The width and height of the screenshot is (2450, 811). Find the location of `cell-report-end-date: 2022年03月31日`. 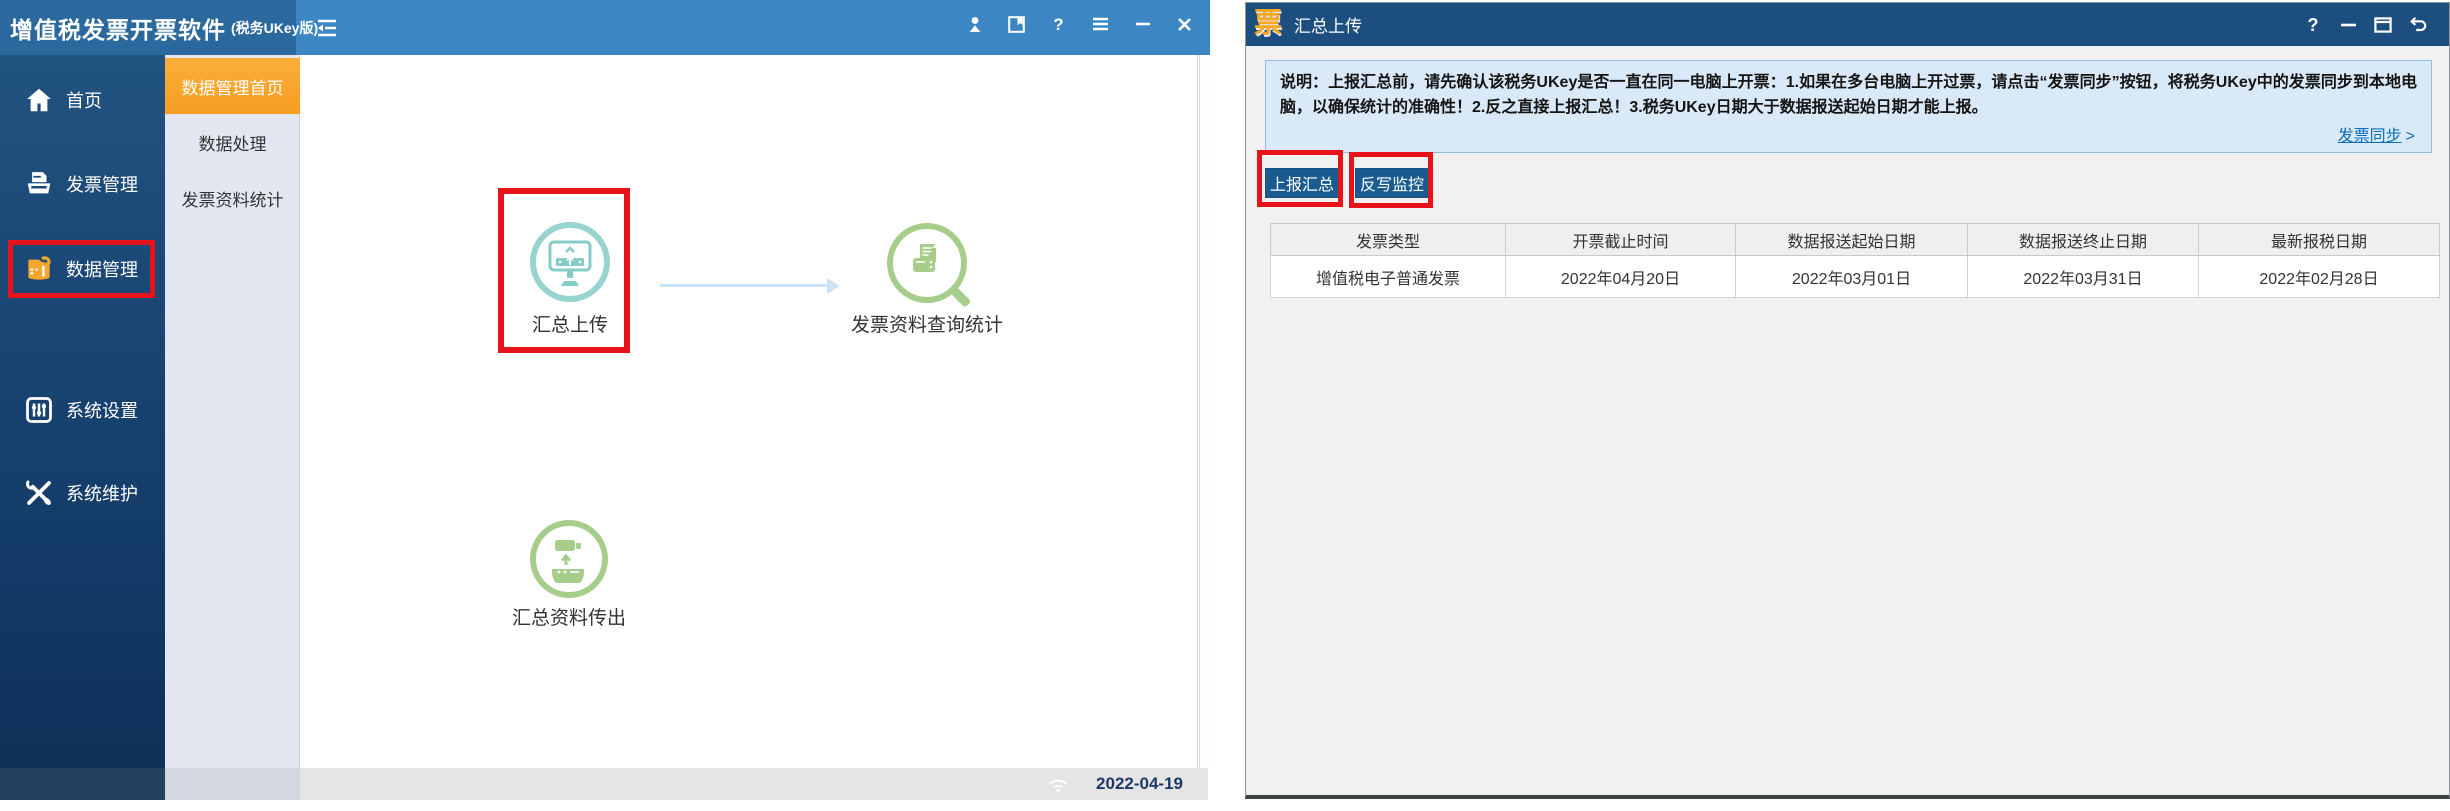

cell-report-end-date: 2022年03月31日 is located at coordinates (2083, 276).